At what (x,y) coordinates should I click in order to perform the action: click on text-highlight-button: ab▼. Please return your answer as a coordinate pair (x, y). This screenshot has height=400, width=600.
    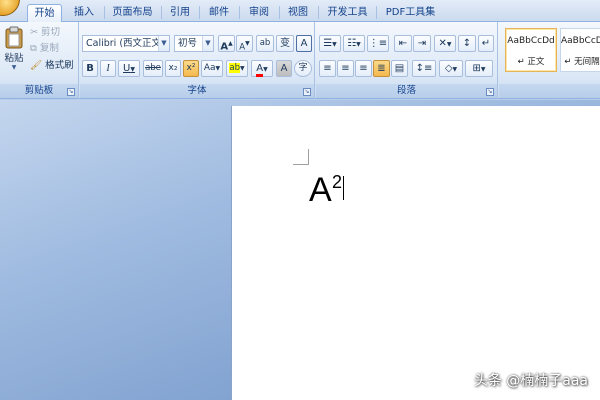
    Looking at the image, I should click on (237, 68).